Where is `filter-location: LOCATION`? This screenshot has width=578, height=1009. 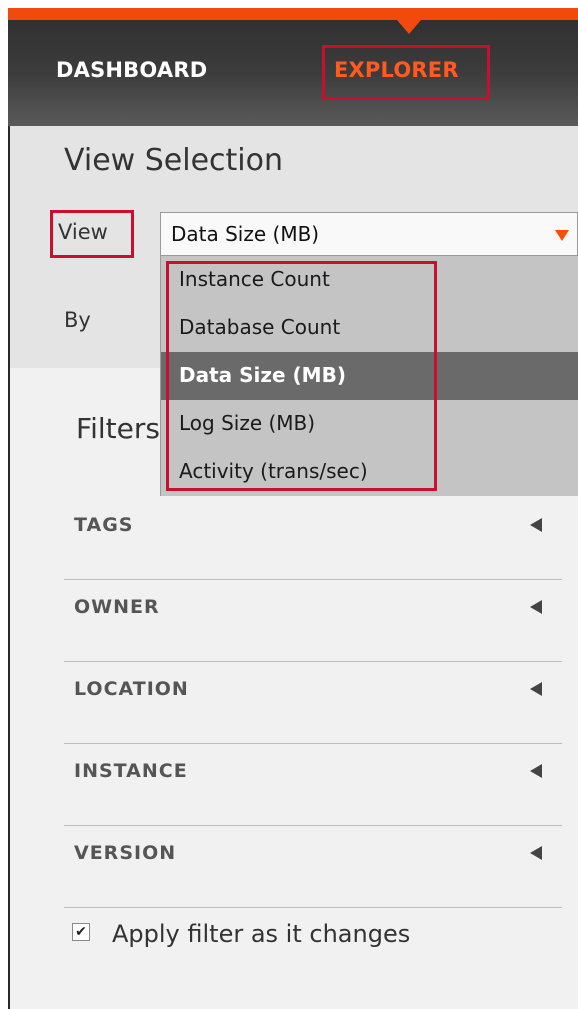 filter-location: LOCATION is located at coordinates (313, 703).